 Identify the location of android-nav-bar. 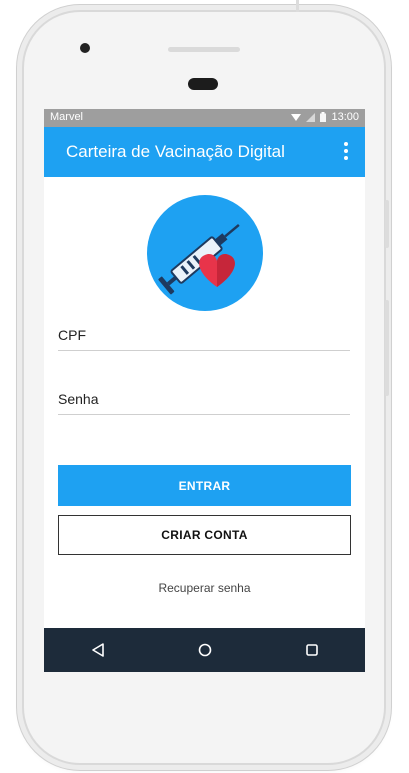
(204, 650).